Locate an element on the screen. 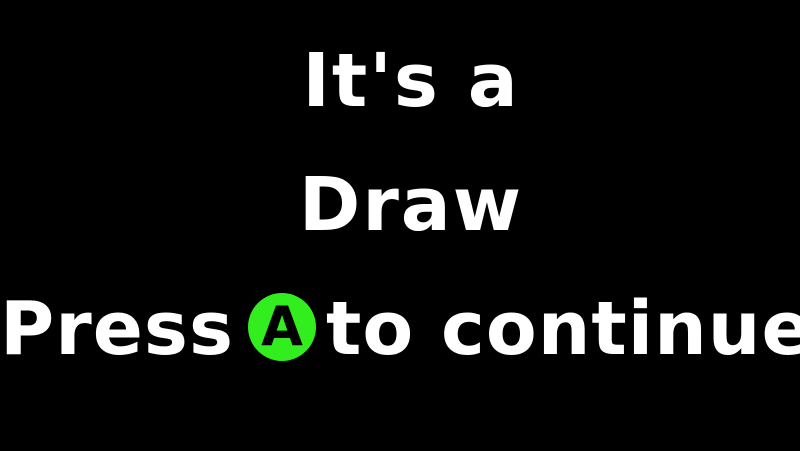  a-button-icon: A is located at coordinates (282, 327).